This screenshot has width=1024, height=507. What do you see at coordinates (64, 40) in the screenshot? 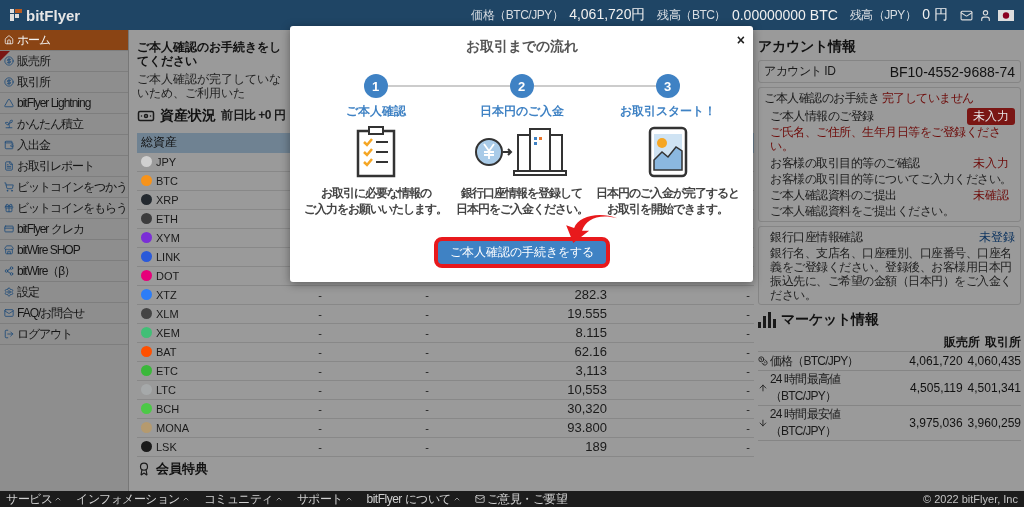
I see `sidebar-item: ホーム` at bounding box center [64, 40].